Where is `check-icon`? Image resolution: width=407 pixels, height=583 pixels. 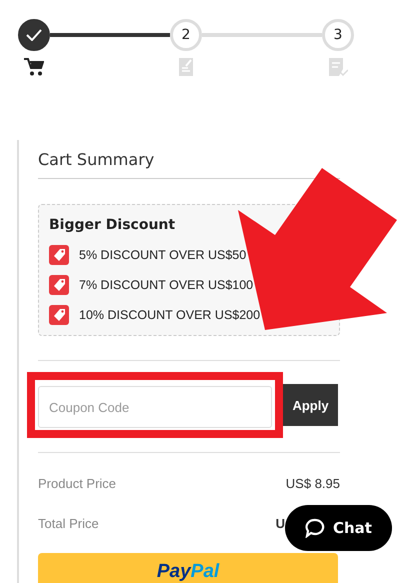 check-icon is located at coordinates (34, 35).